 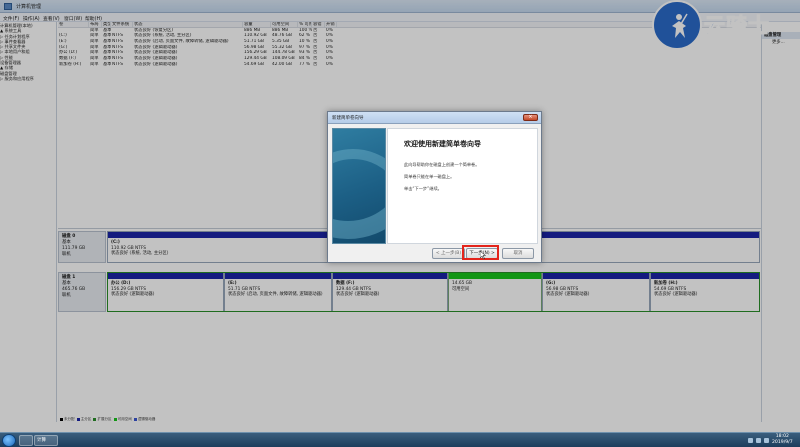 I want to click on network-icon, so click(x=750, y=440).